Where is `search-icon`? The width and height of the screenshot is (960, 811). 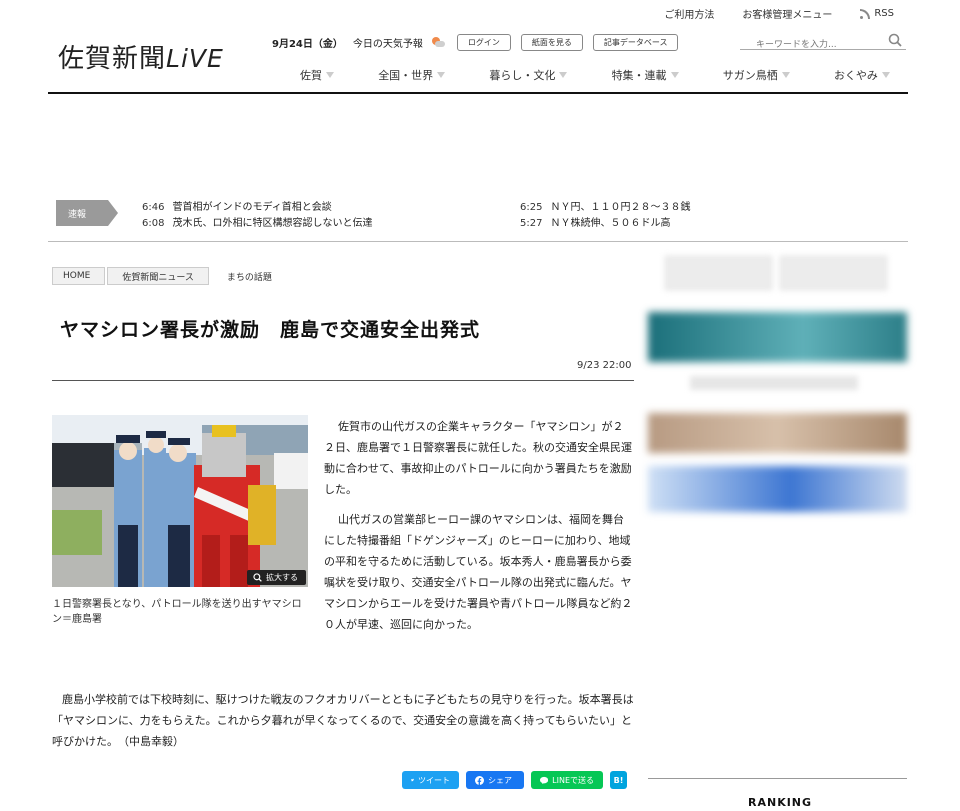
search-icon is located at coordinates (895, 40).